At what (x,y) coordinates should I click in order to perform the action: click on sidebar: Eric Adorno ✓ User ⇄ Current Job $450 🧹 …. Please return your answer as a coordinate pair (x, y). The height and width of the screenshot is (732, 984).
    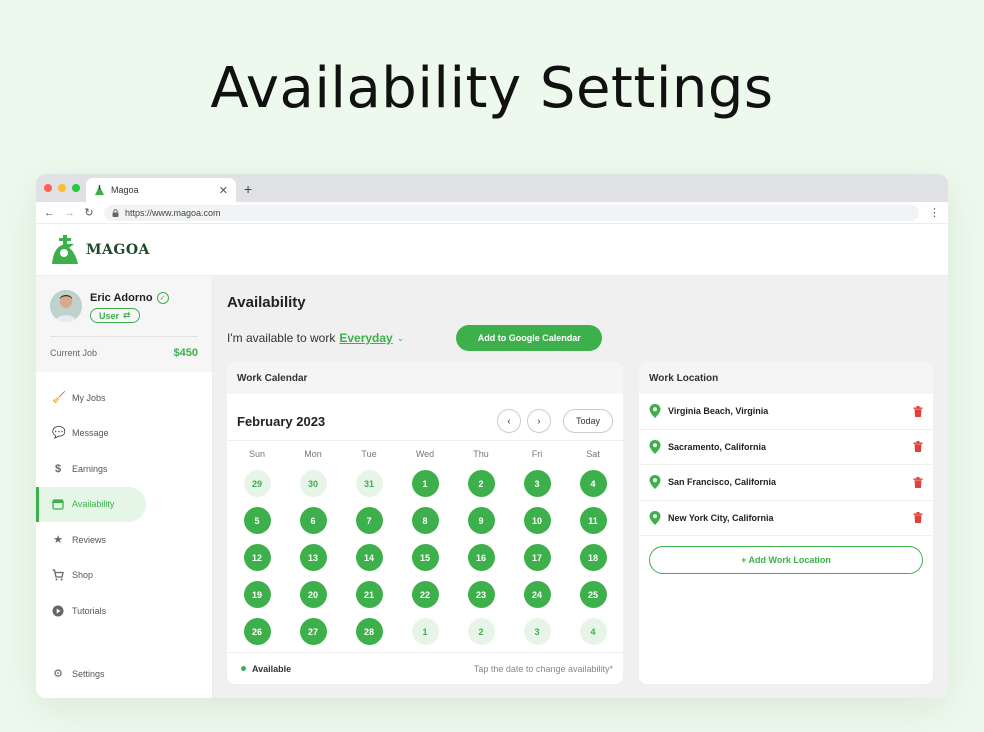
    Looking at the image, I should click on (124, 487).